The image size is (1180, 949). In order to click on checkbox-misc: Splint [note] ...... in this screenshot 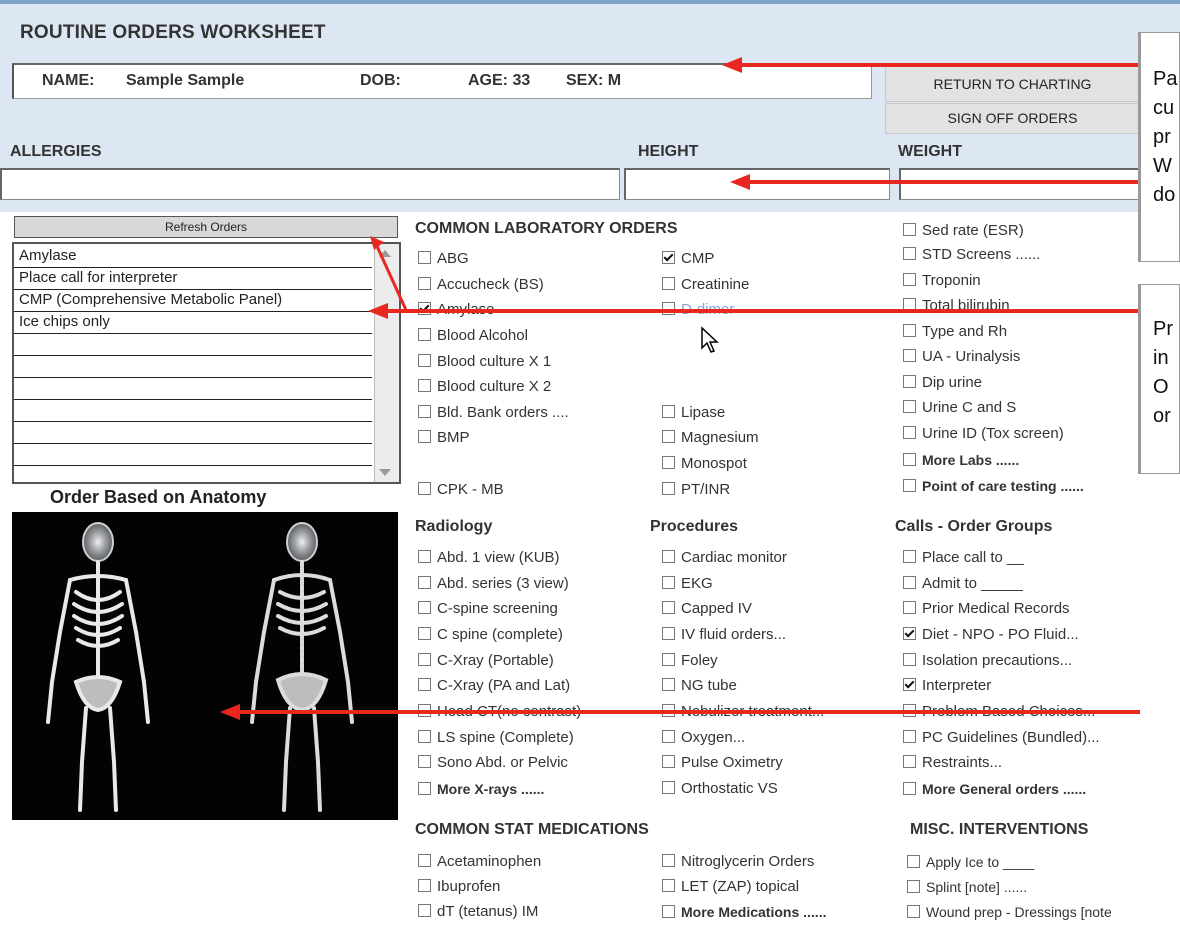, I will do `click(967, 888)`.